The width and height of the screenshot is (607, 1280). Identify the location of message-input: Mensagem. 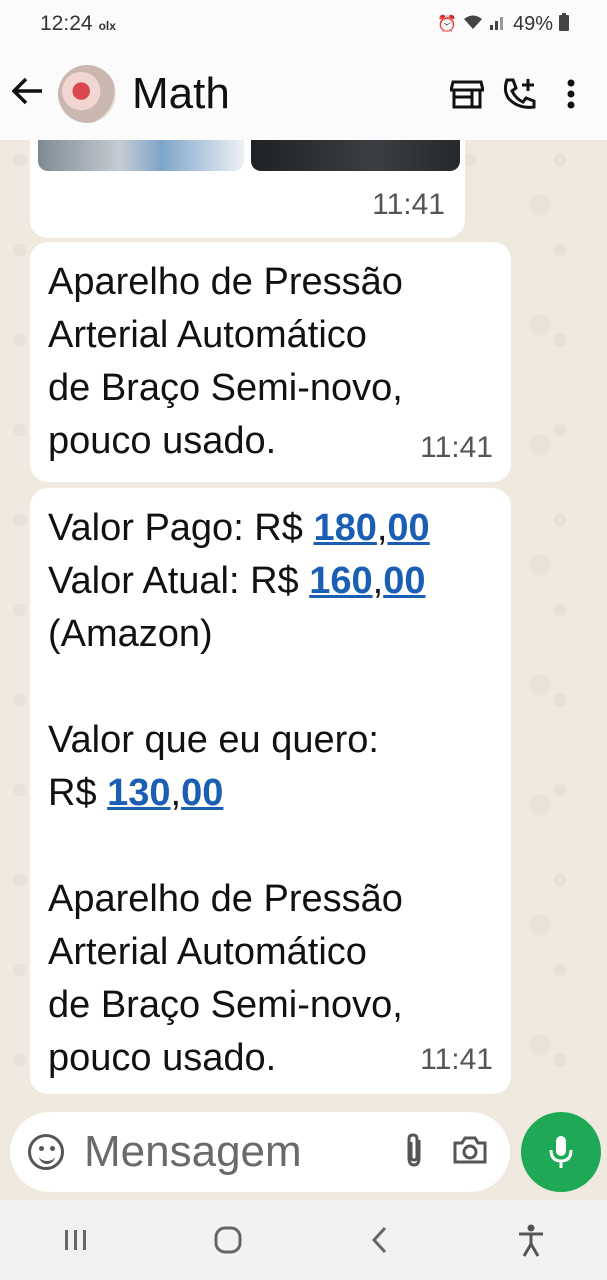
(260, 1152).